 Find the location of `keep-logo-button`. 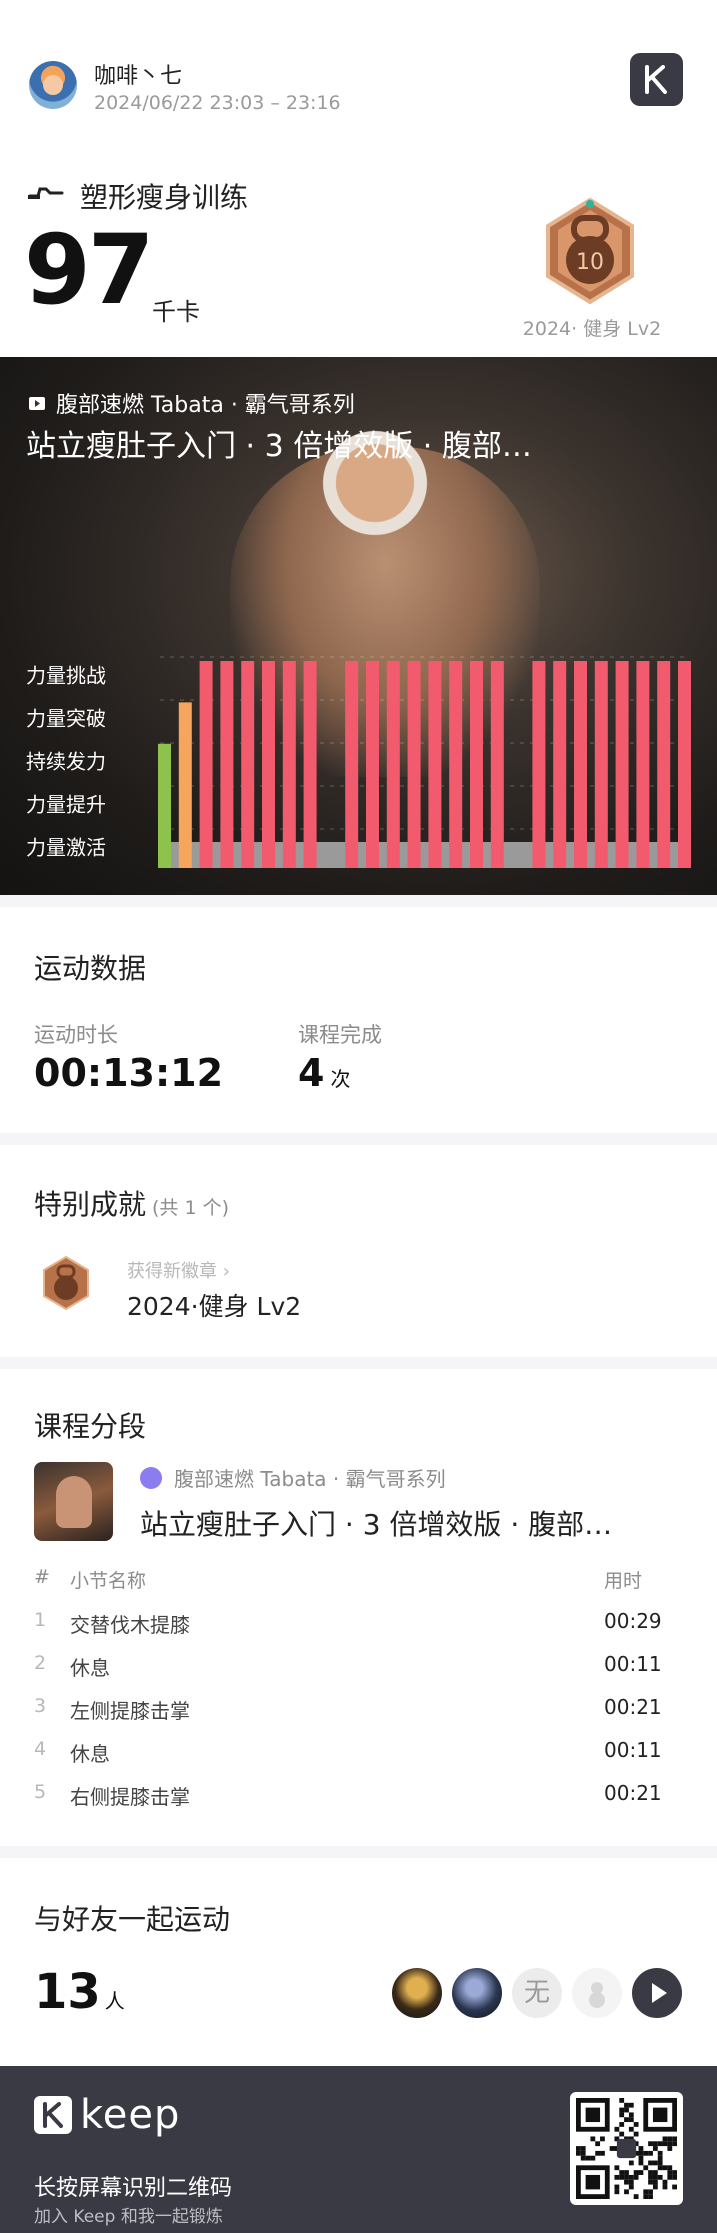

keep-logo-button is located at coordinates (656, 79).